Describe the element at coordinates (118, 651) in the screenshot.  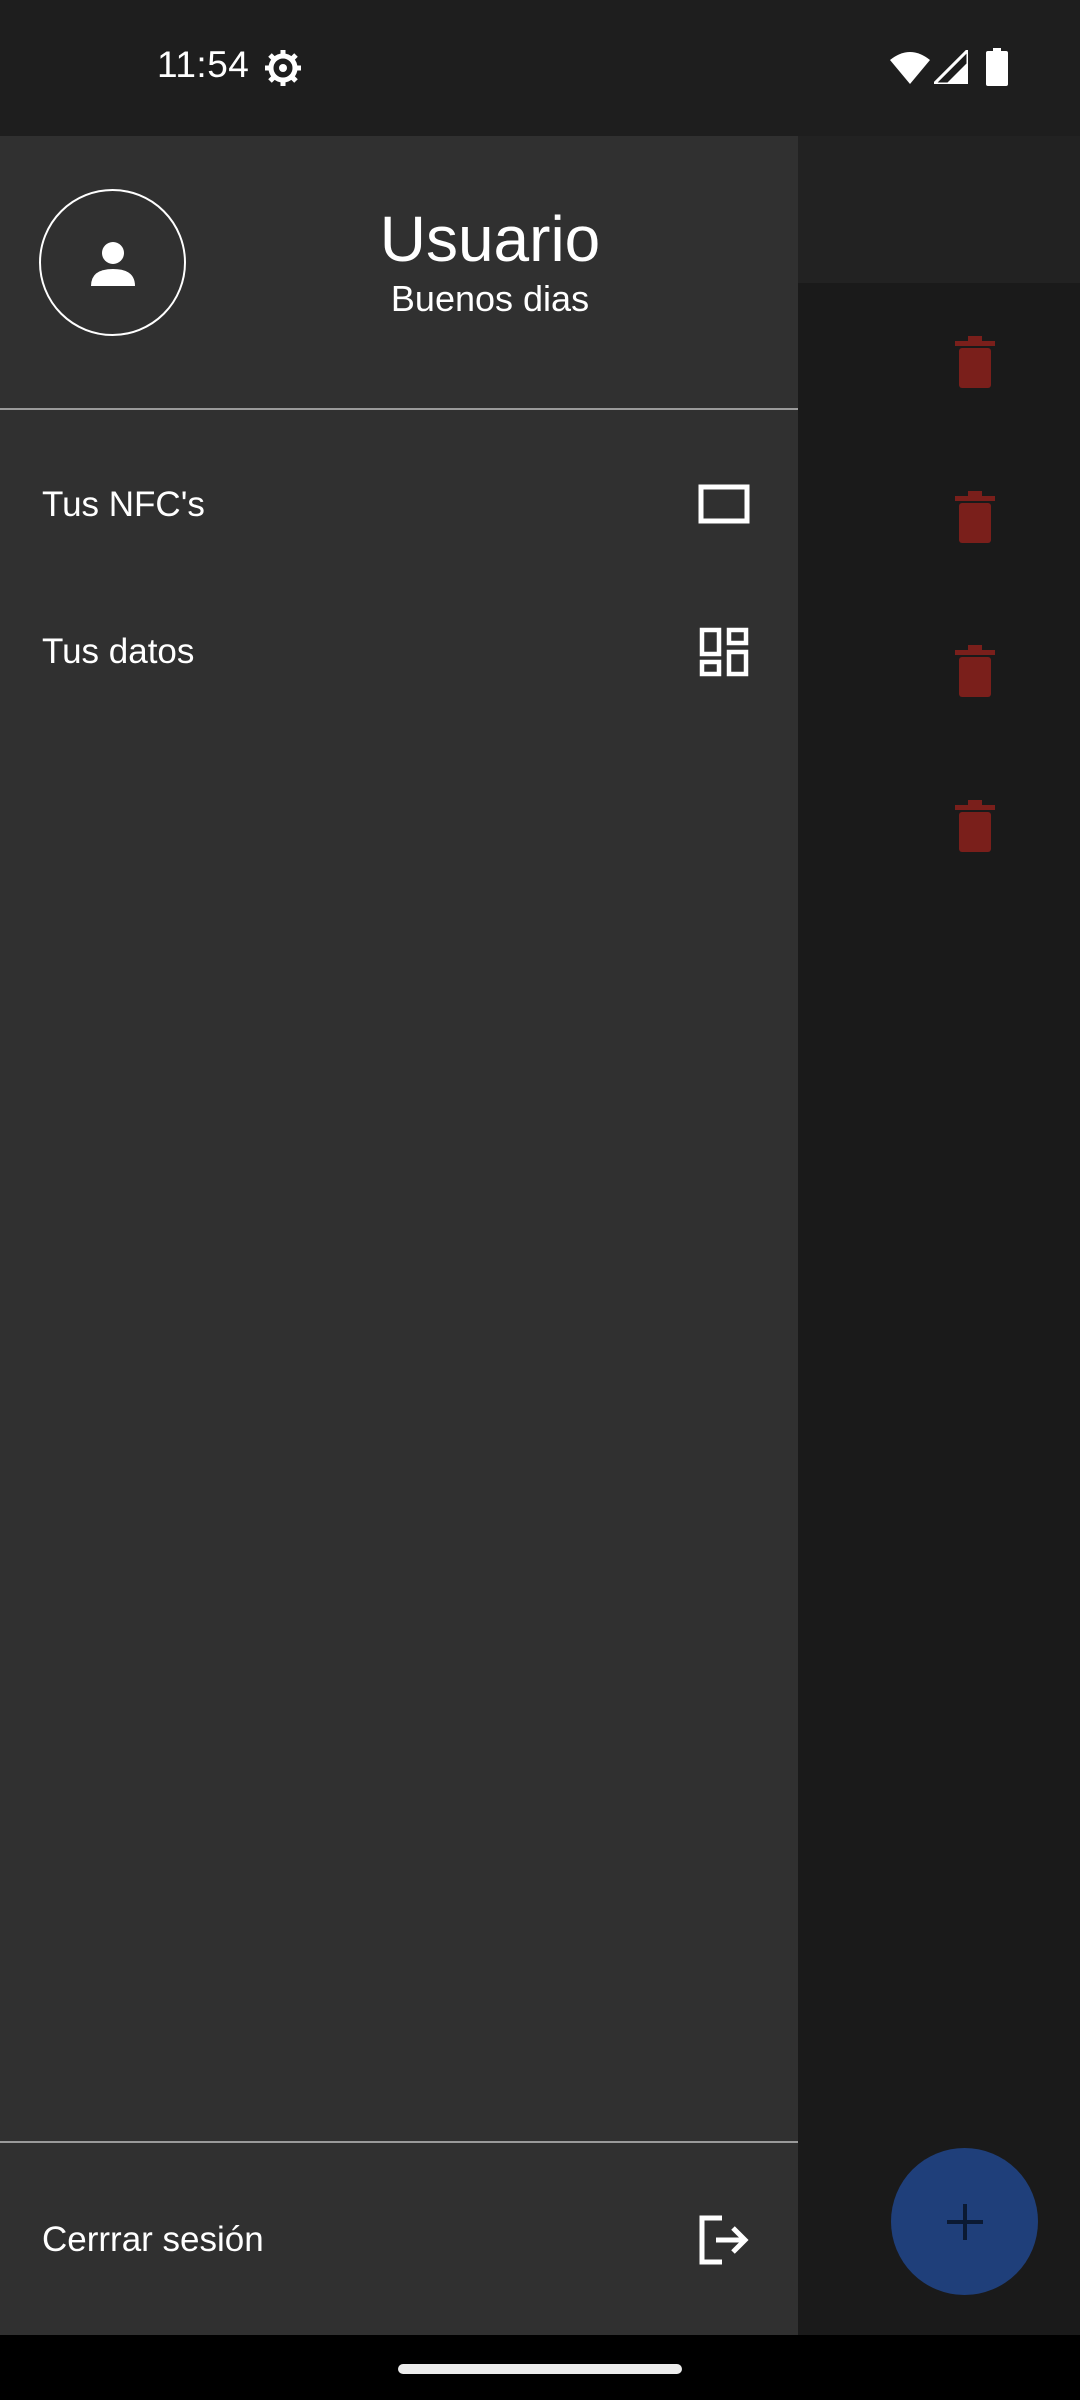
I see `menu-item-label: Tus datos` at that location.